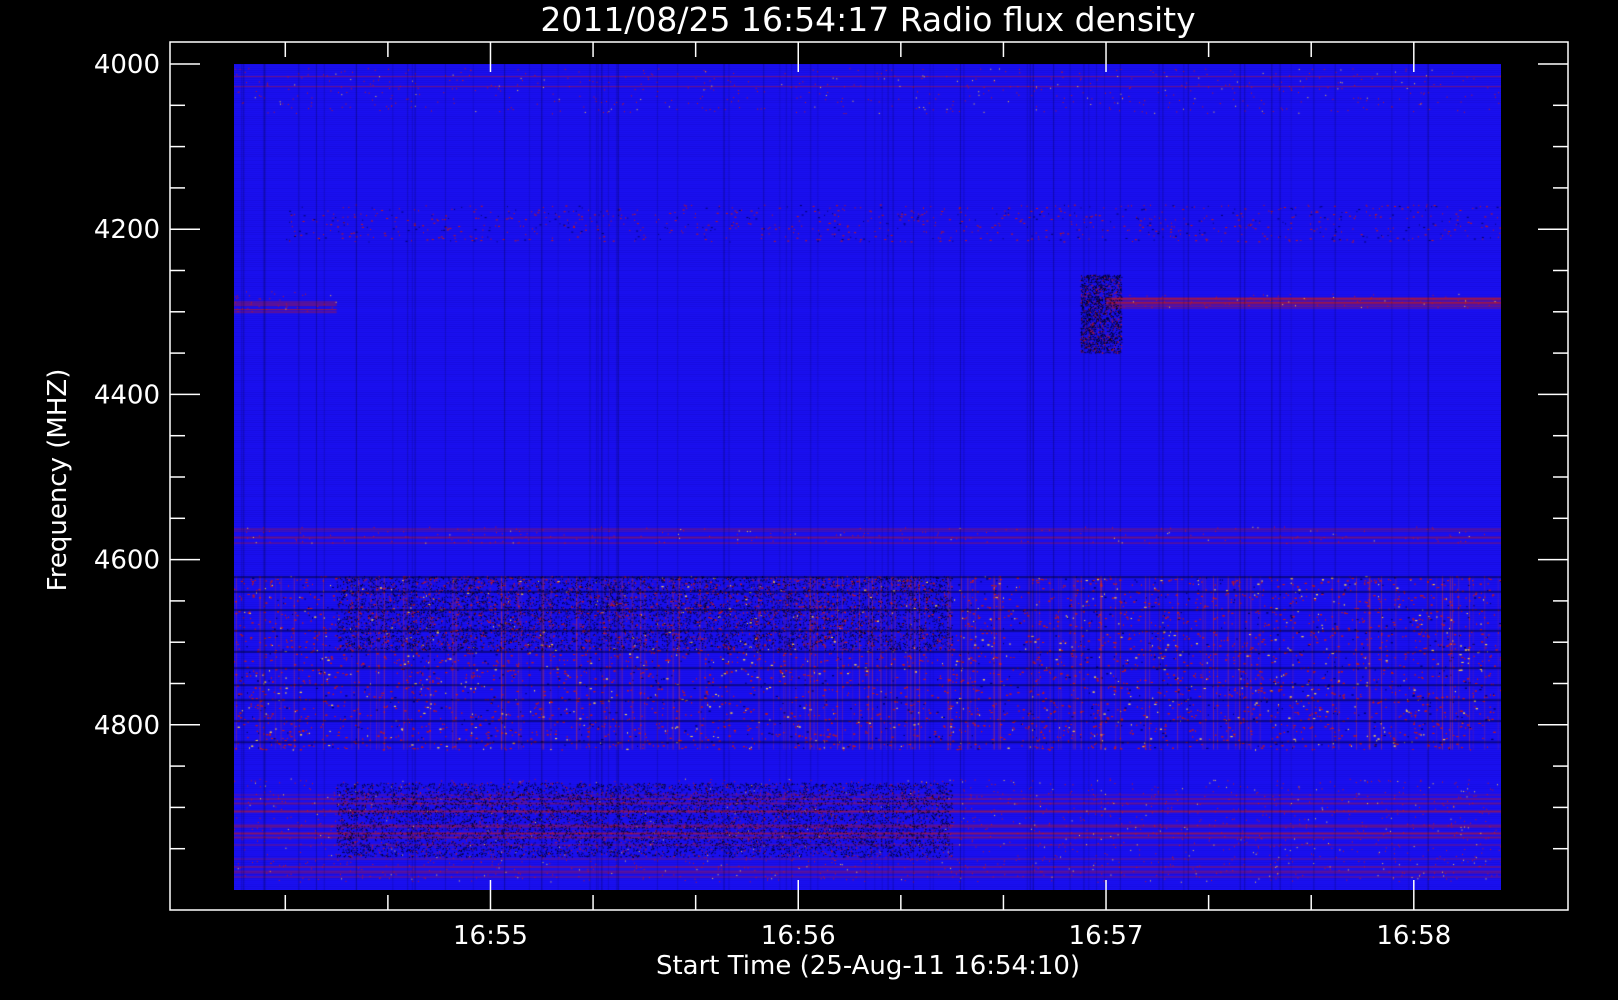 The image size is (1618, 1000). What do you see at coordinates (58, 480) in the screenshot?
I see `y-axis-label: Frequency (MHZ)` at bounding box center [58, 480].